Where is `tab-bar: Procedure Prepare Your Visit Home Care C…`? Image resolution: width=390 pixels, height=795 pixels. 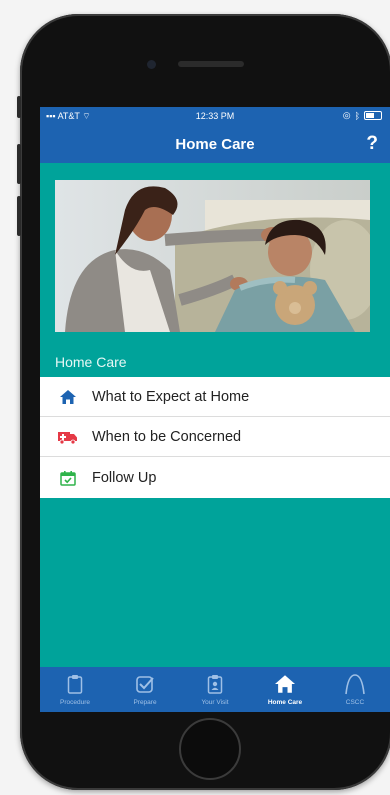
tab-bar: Procedure Prepare Your Visit Home Care C… is located at coordinates (215, 689).